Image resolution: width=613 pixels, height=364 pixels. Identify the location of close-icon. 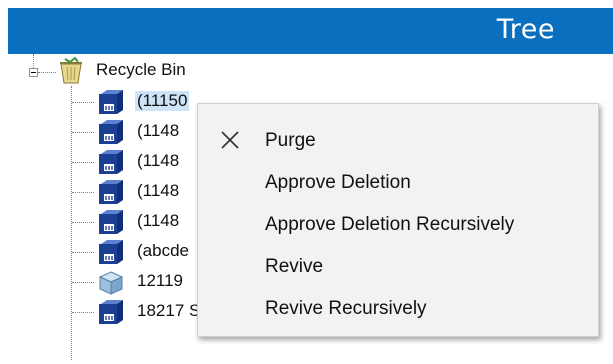
(230, 140).